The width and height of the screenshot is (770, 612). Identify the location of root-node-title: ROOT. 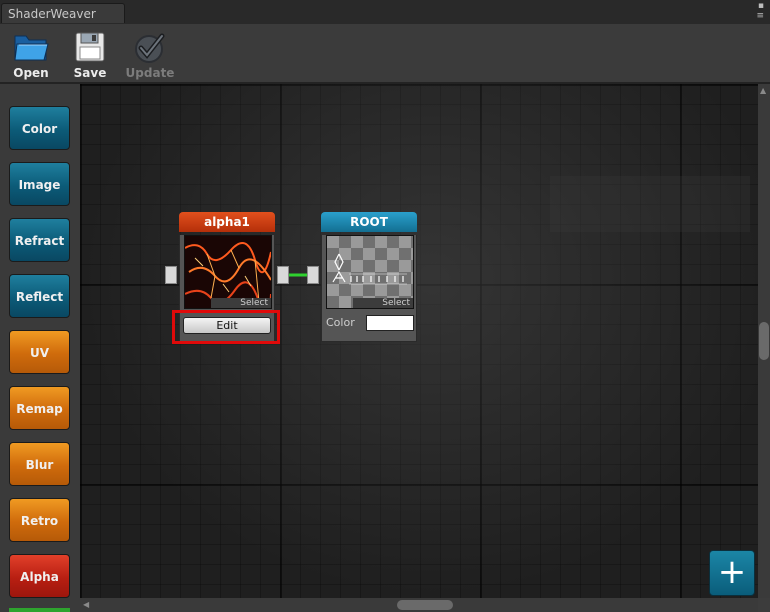
(369, 222).